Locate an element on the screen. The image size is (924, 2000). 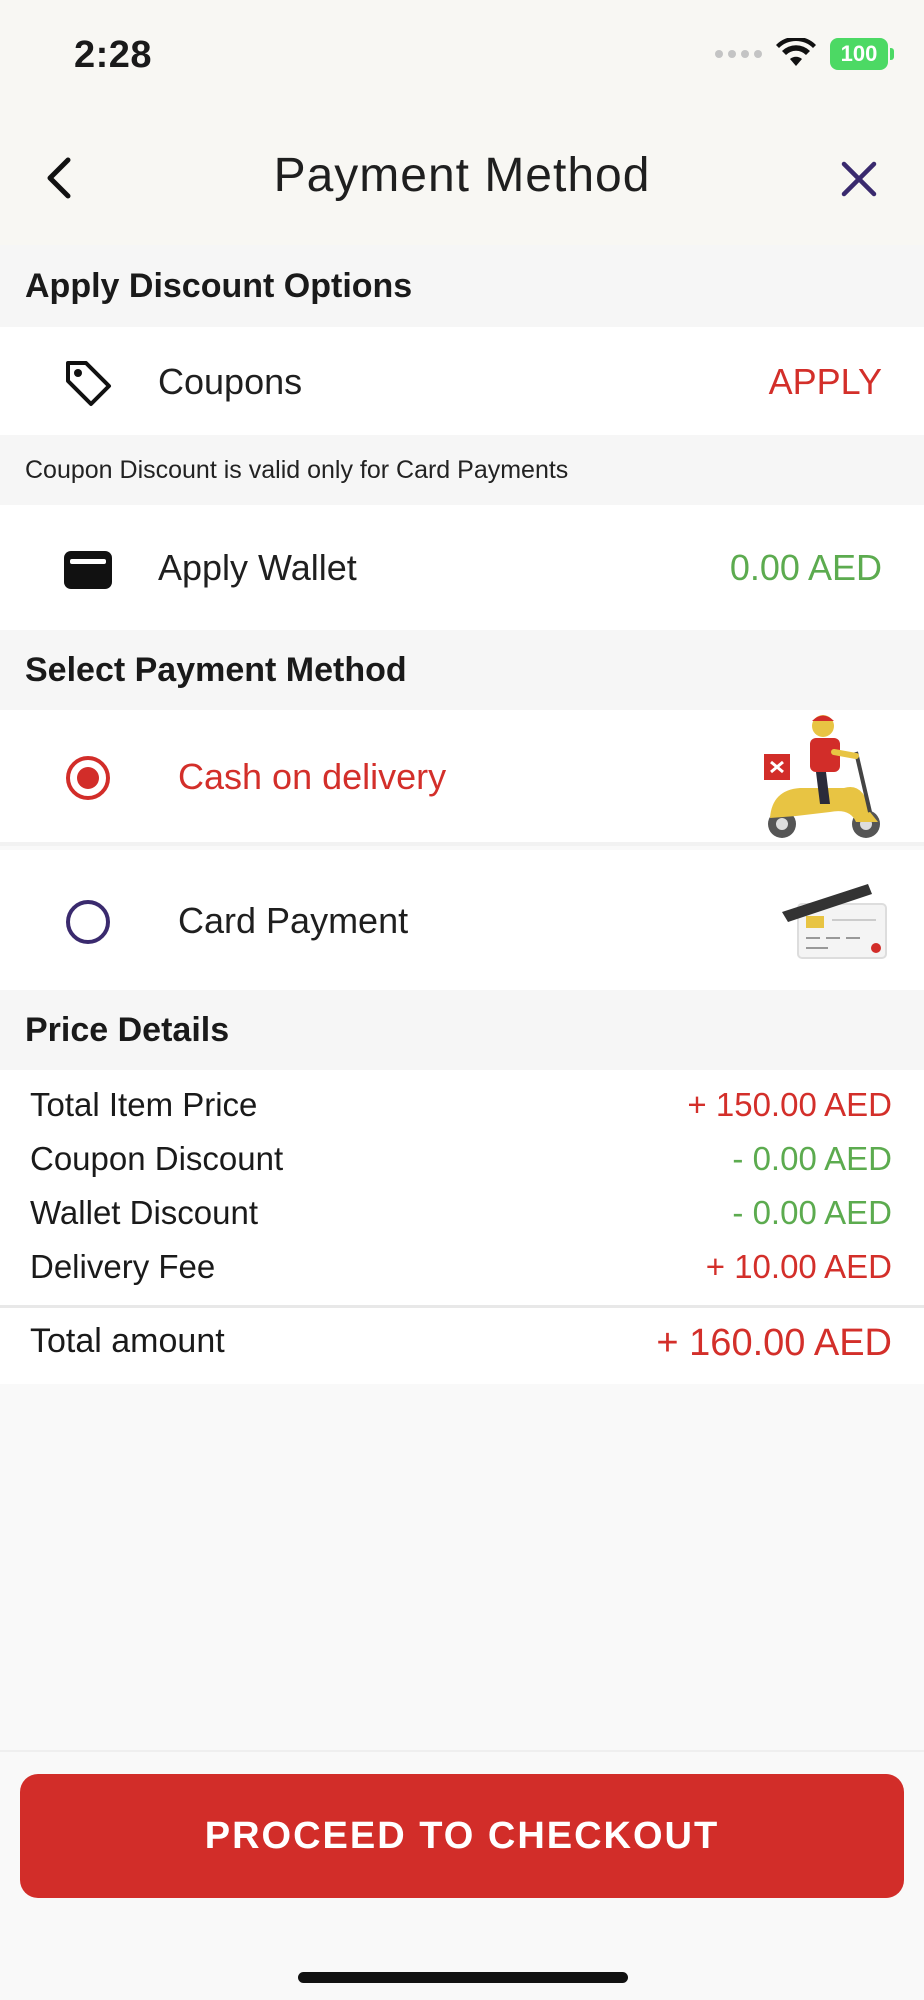
status-bar: 2:28 100 is located at coordinates (462, 55).